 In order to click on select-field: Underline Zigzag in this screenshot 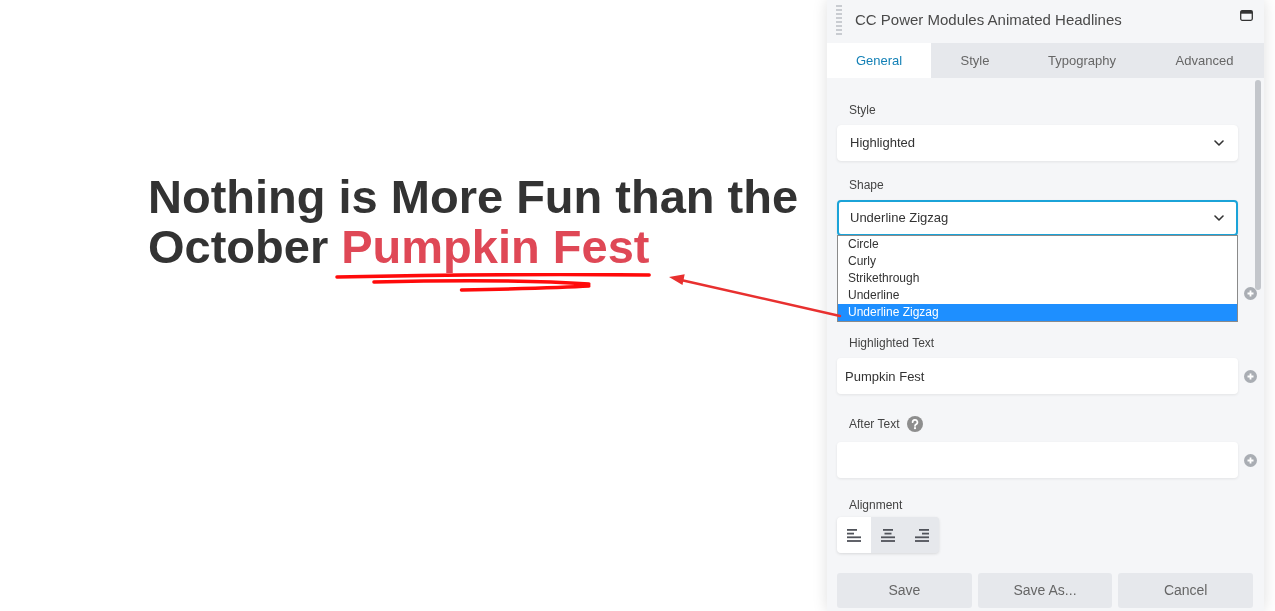, I will do `click(1037, 218)`.